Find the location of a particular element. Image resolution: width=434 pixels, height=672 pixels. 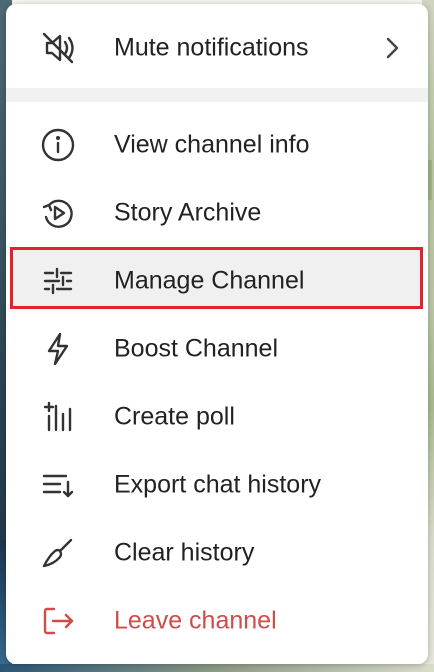

menu-item-boost-channel: Boost Channel is located at coordinates (217, 349).